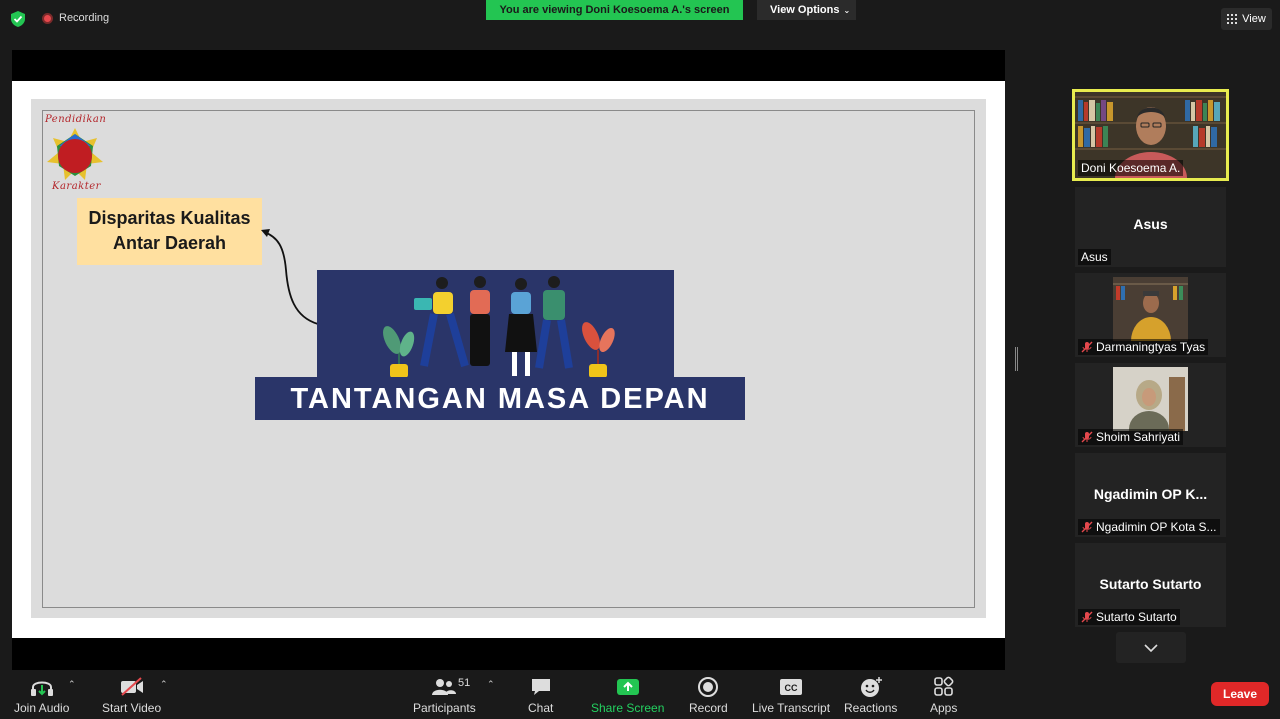 The height and width of the screenshot is (719, 1280). What do you see at coordinates (72, 684) in the screenshot?
I see `audio-options-caret-icon: ⌃` at bounding box center [72, 684].